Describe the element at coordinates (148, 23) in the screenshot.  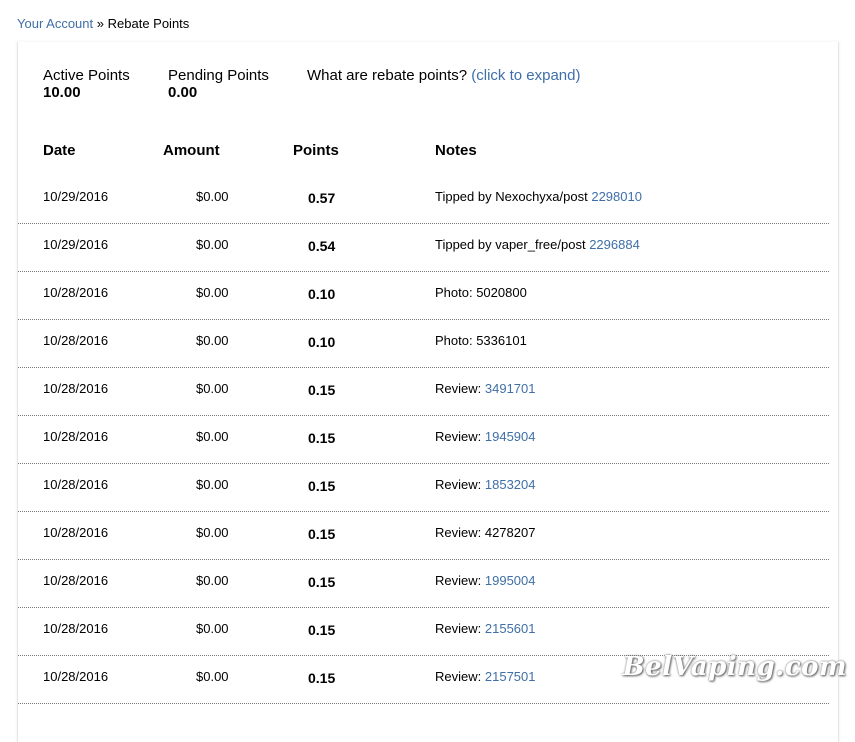
I see `breadcrumb-current: Rebate Points` at that location.